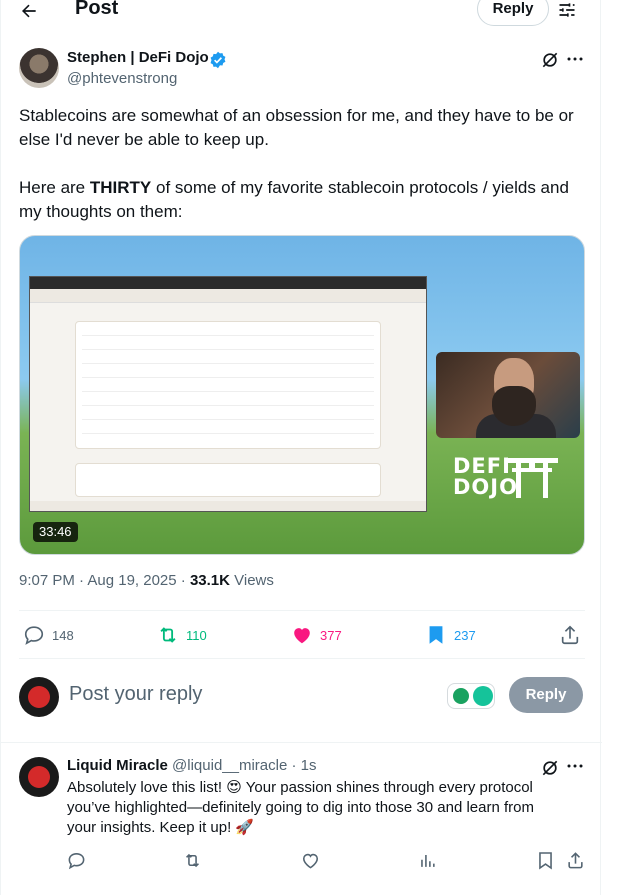 This screenshot has height=895, width=617. Describe the element at coordinates (39, 68) in the screenshot. I see `author-avatar` at that location.